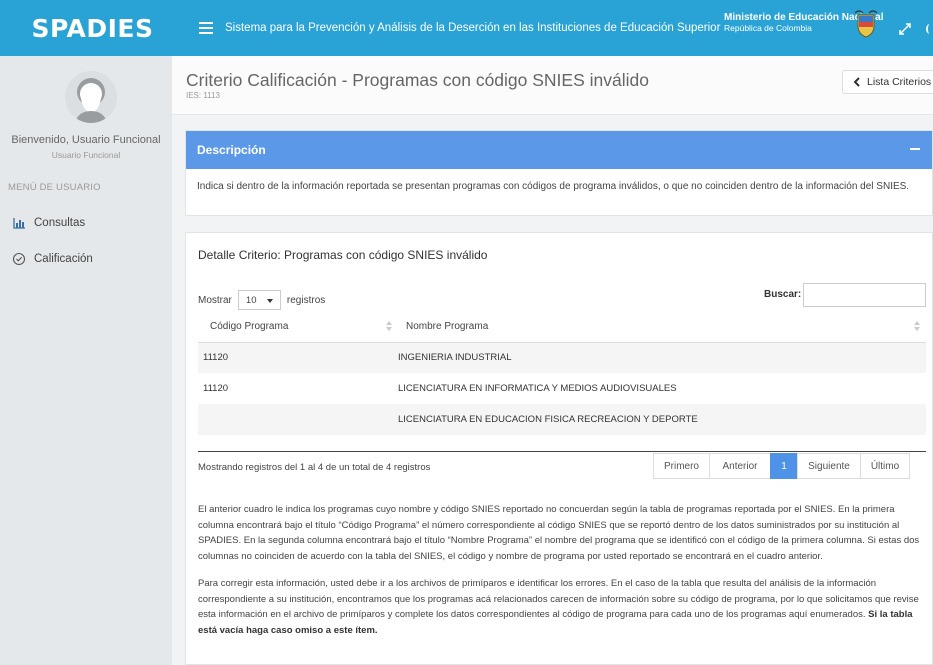 The width and height of the screenshot is (933, 665). I want to click on sidebar-item-label: Calificación, so click(63, 259).